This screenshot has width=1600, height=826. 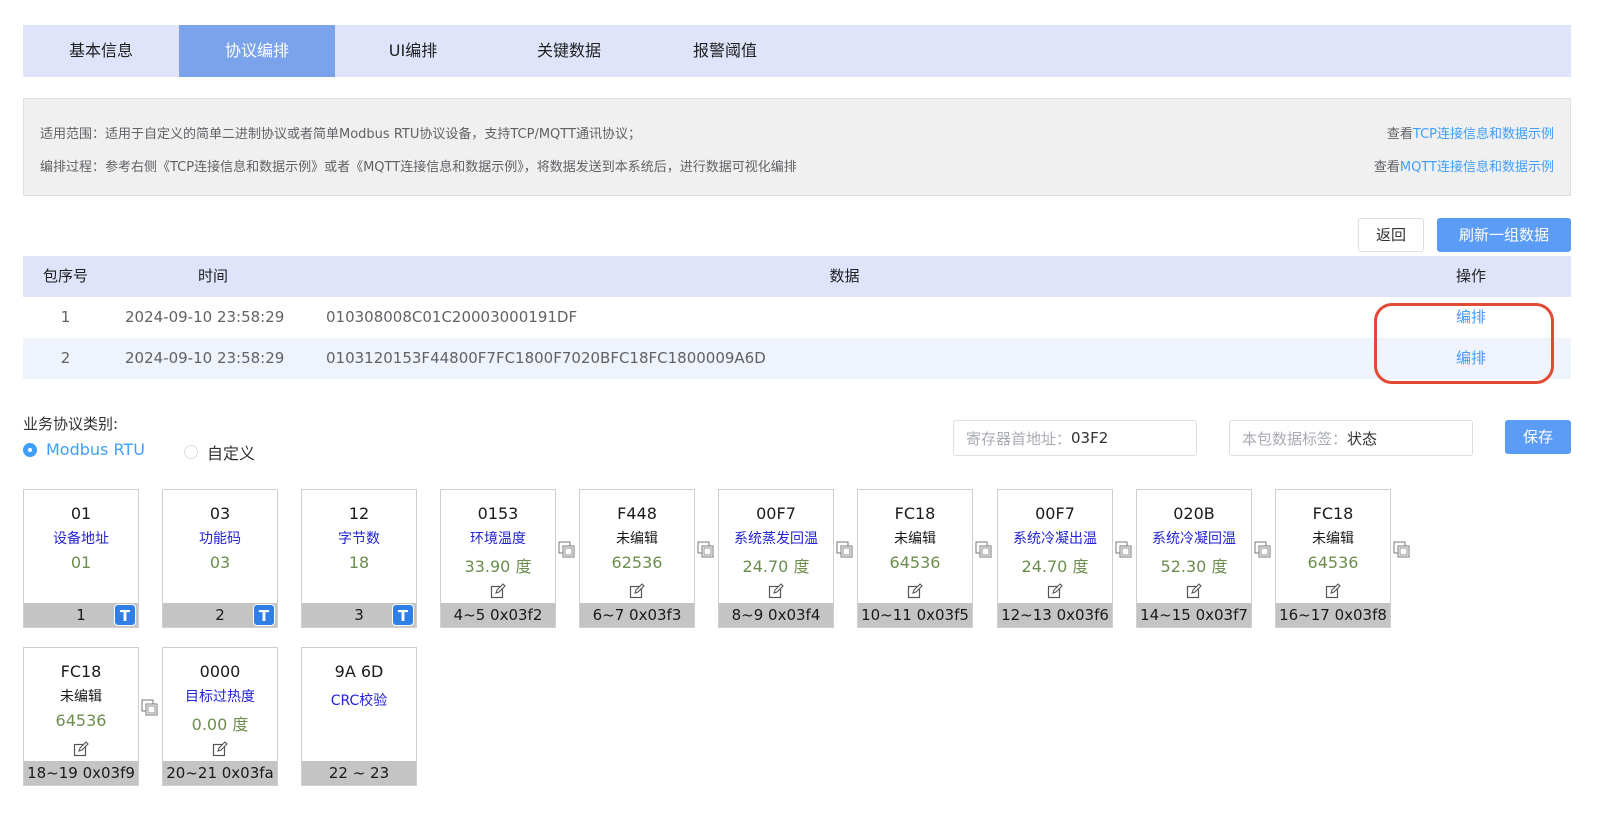 What do you see at coordinates (30, 449) in the screenshot?
I see `radio-checked-icon` at bounding box center [30, 449].